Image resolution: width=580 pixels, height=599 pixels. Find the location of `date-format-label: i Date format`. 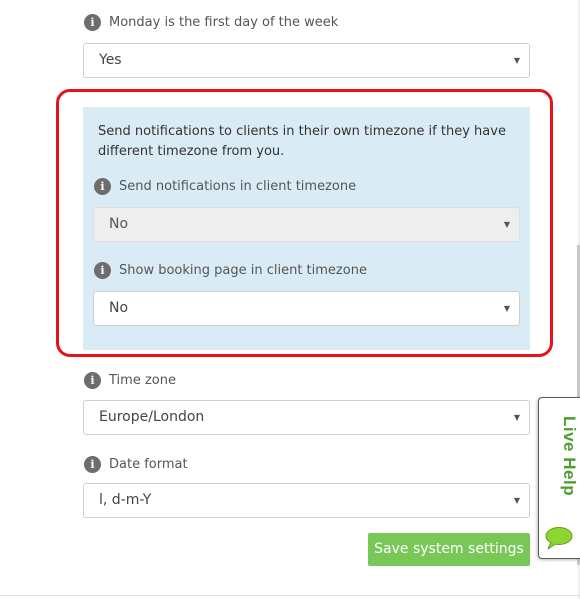

date-format-label: i Date format is located at coordinates (136, 464).